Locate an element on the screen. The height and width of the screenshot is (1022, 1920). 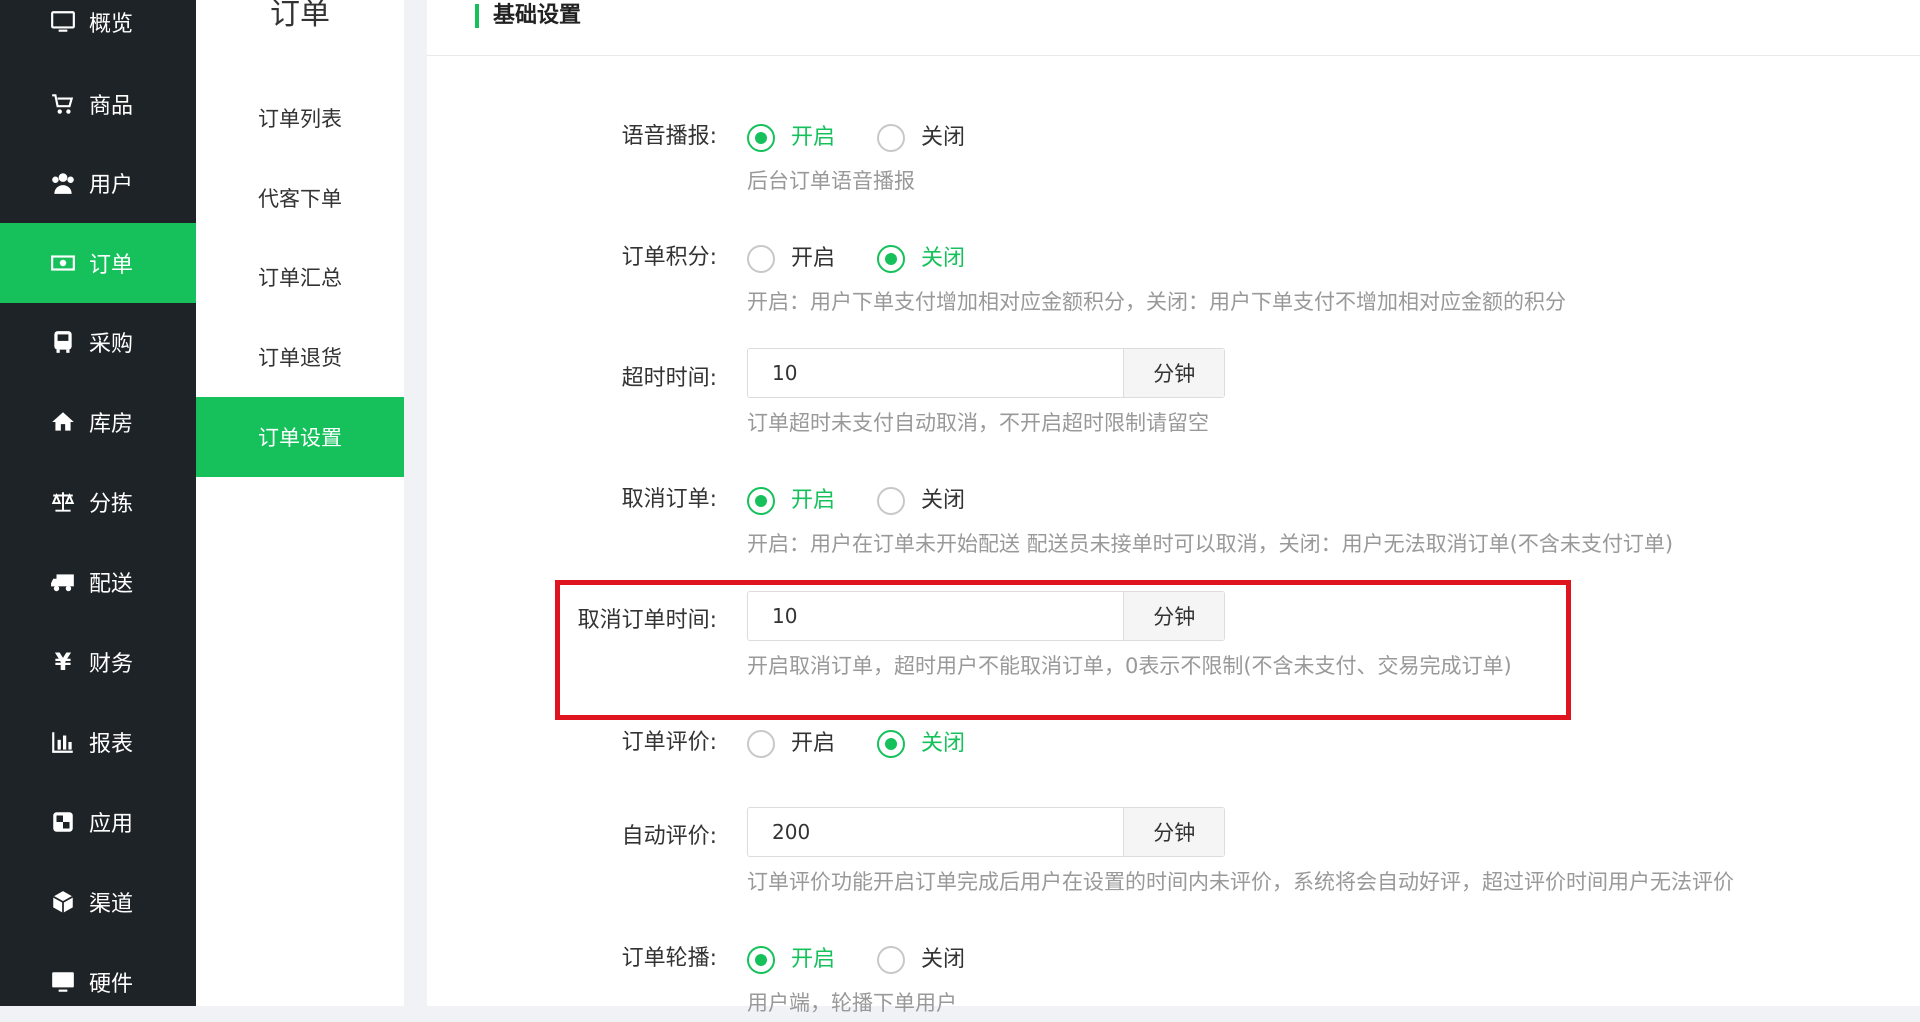
home-icon is located at coordinates (63, 422).